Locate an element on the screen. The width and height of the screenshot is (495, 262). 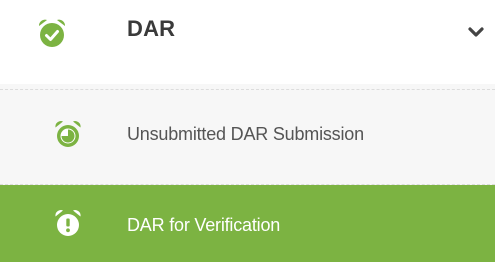
alarm-clock-icon is located at coordinates (68, 134).